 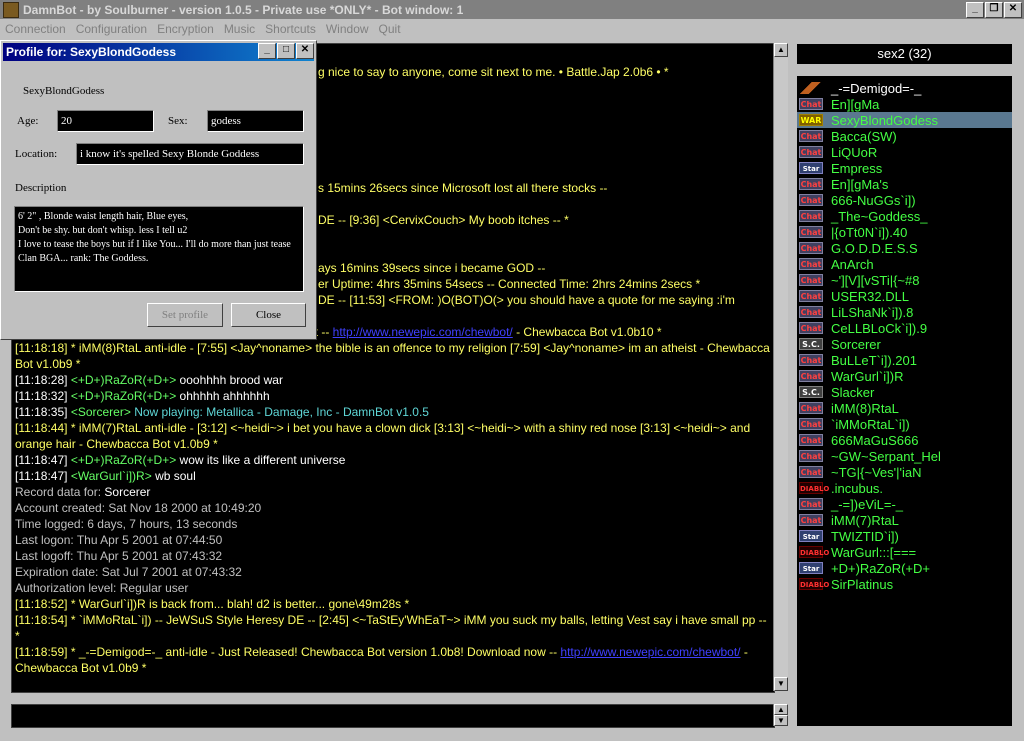 I want to click on user-name: 666MaGuS666, so click(x=875, y=440).